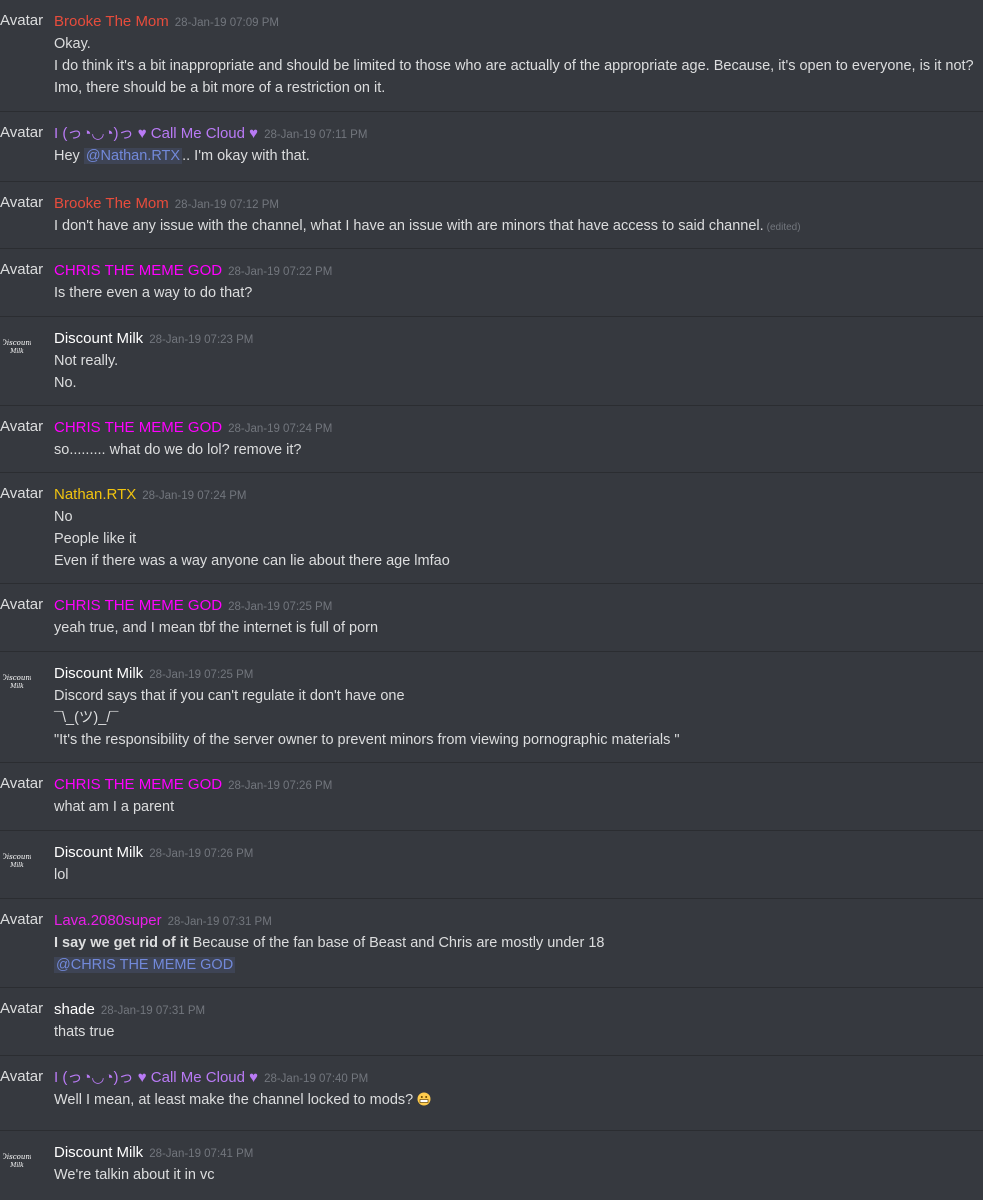 This screenshot has height=1200, width=983. Describe the element at coordinates (316, 135) in the screenshot. I see `timestamp: 28-Jan-19 07:11 PM` at that location.